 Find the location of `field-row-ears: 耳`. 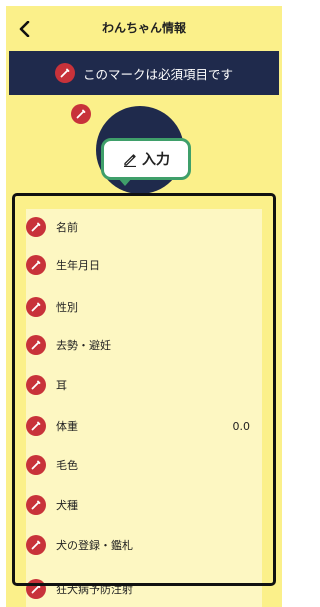

field-row-ears: 耳 is located at coordinates (141, 385).